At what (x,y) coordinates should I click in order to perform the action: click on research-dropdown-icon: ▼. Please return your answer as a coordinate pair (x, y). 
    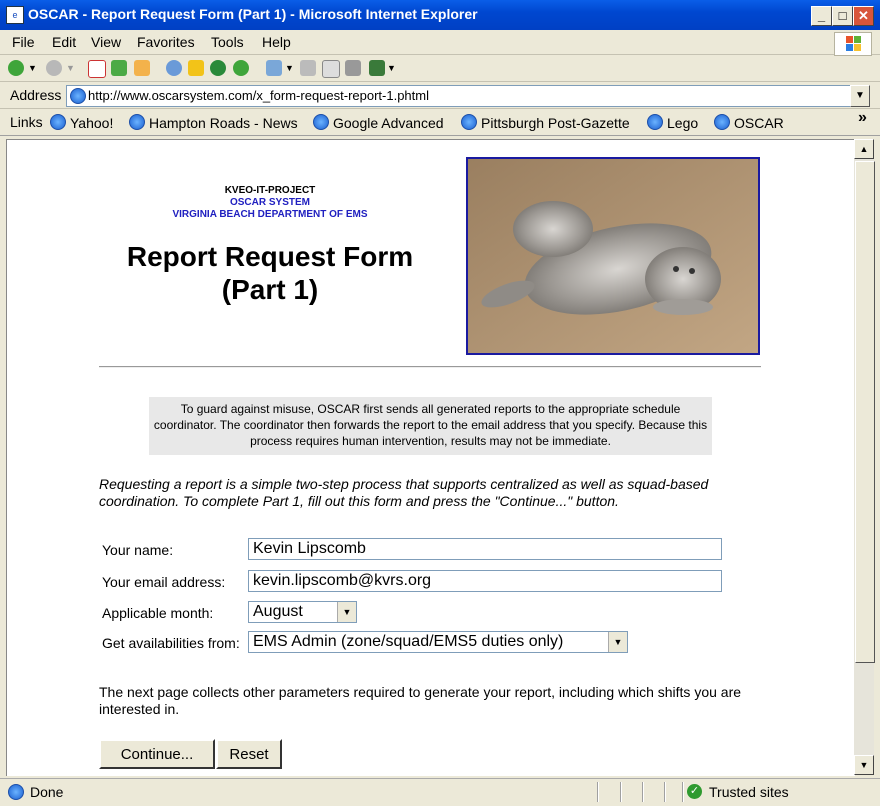
    Looking at the image, I should click on (391, 68).